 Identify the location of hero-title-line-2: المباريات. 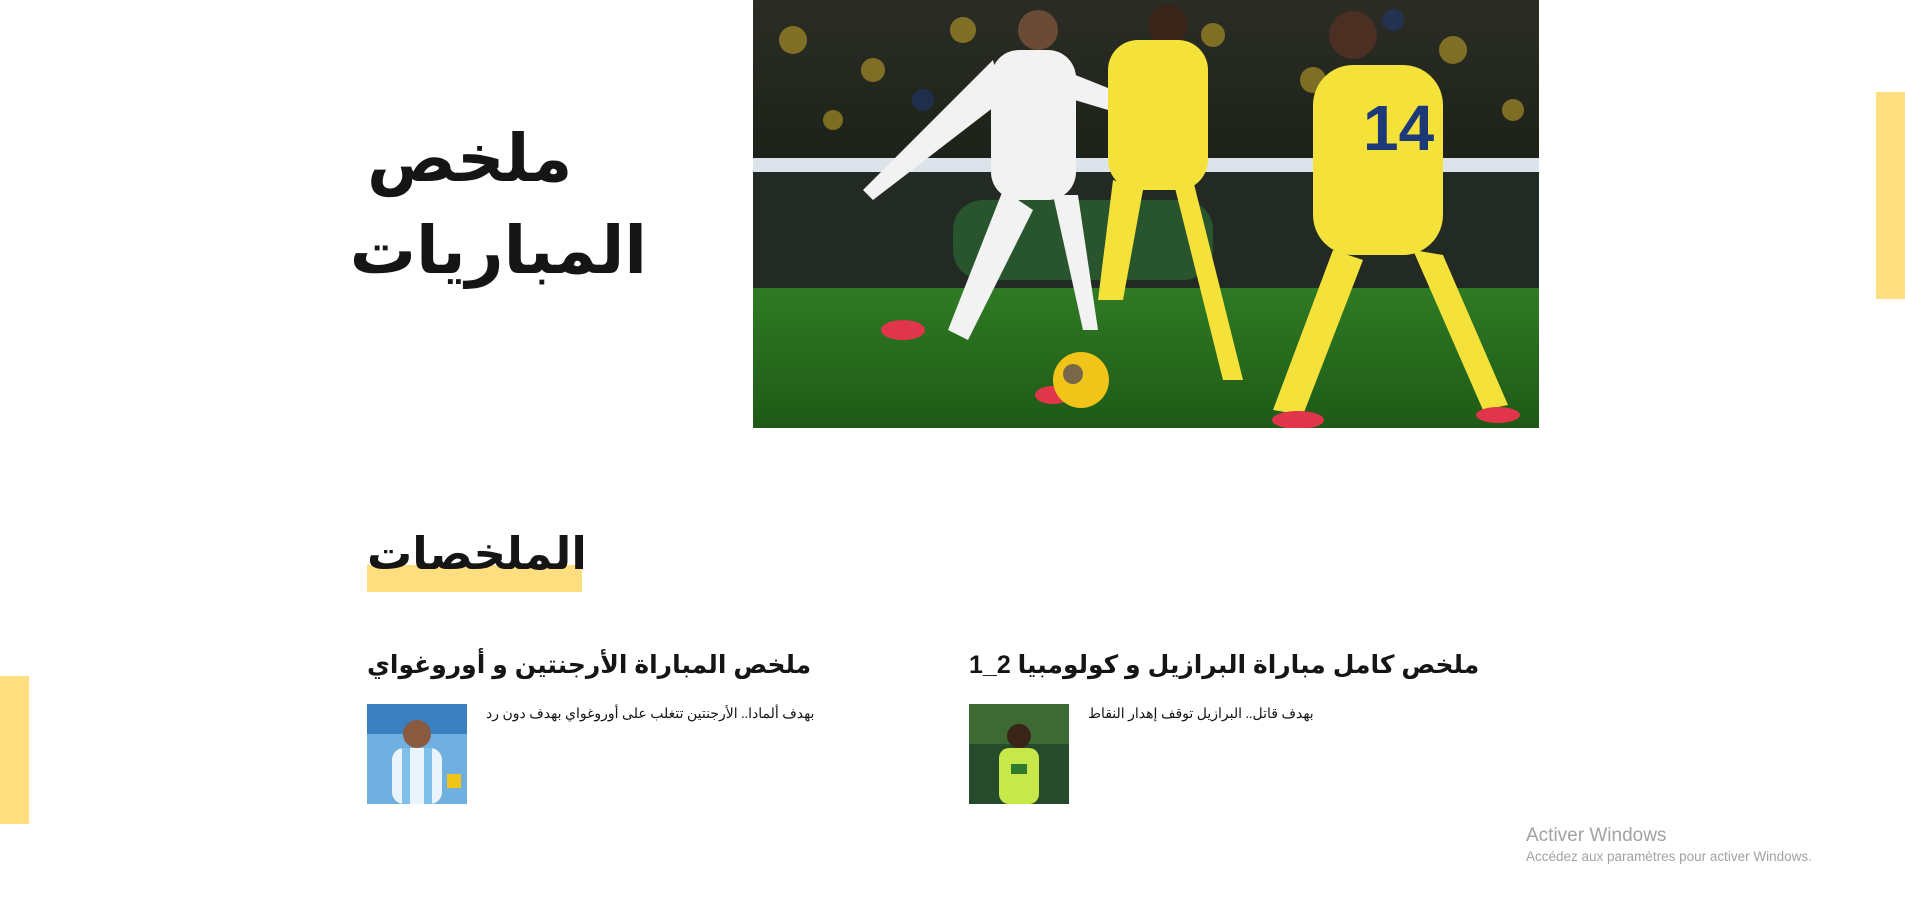
(498, 250).